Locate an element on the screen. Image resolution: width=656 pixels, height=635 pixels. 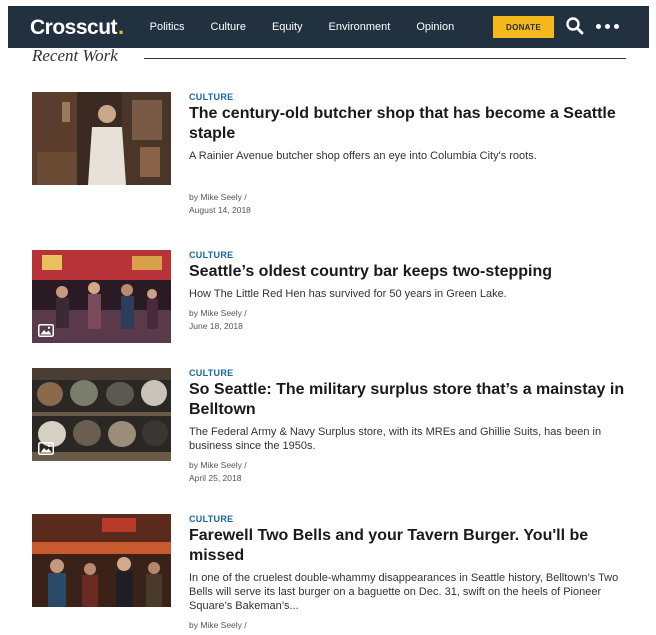
donate-button: DONATE is located at coordinates (523, 27).